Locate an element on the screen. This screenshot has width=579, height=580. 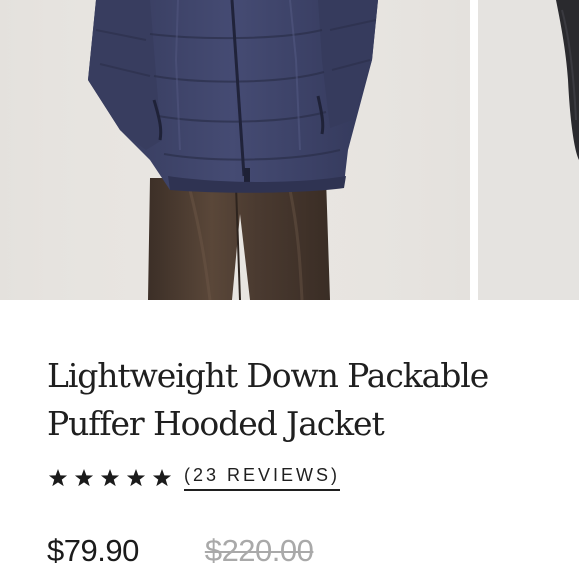
product-image-next is located at coordinates (528, 150).